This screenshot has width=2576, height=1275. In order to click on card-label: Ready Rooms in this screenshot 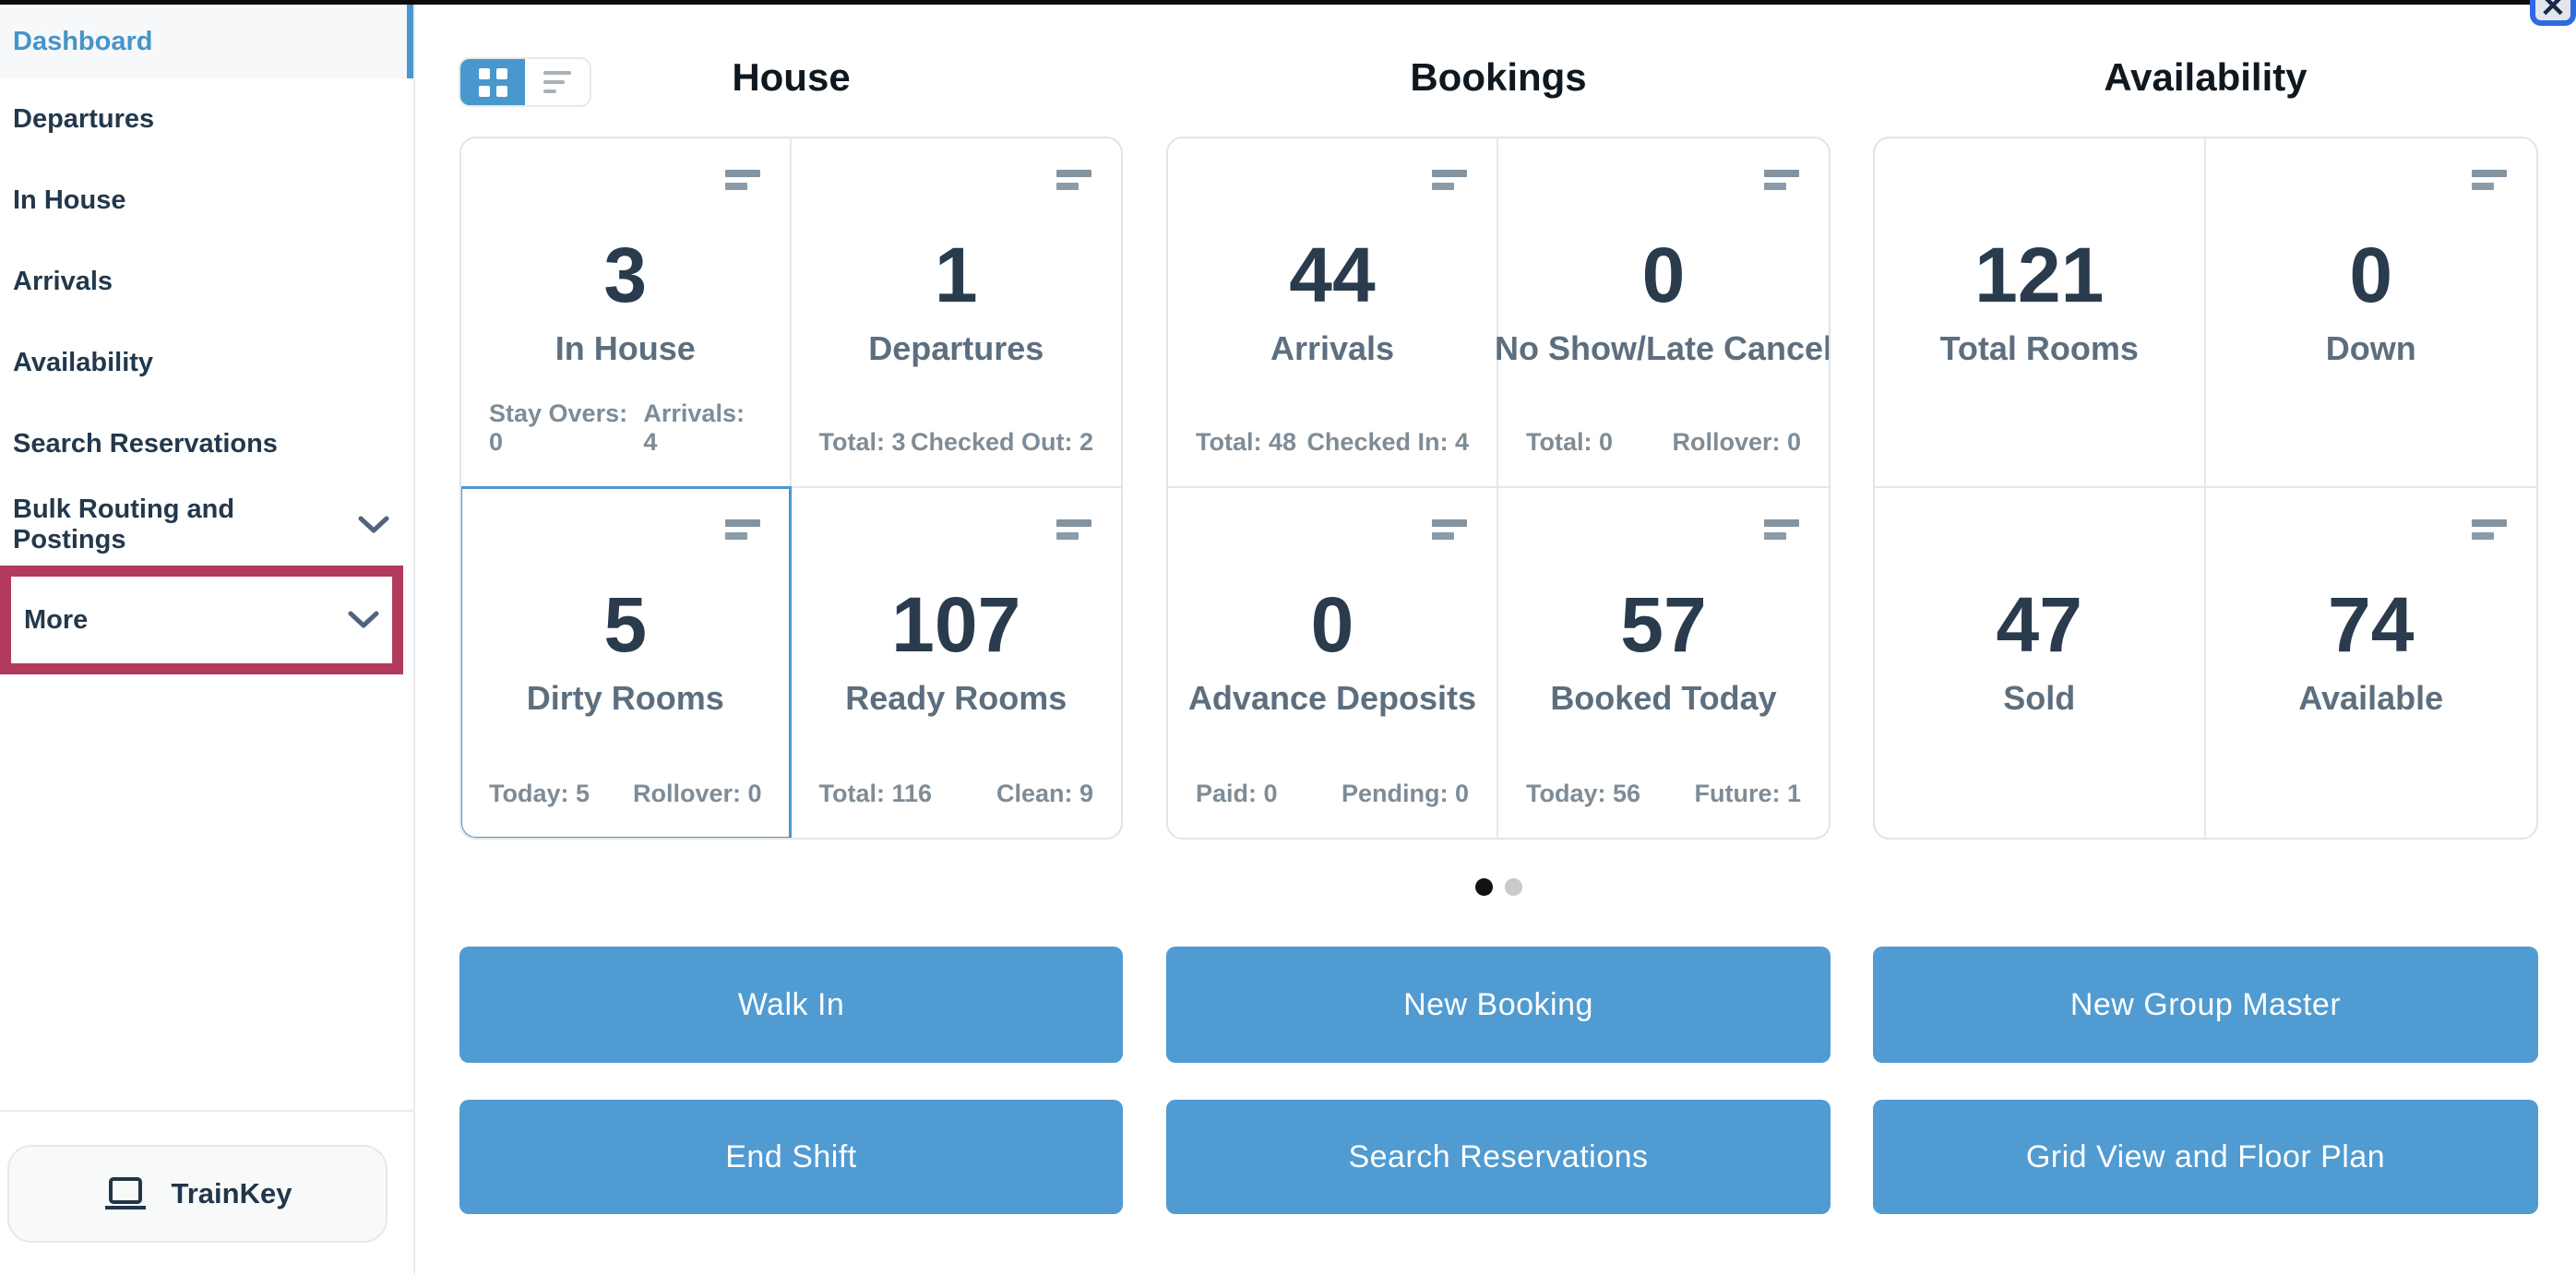, I will do `click(956, 697)`.